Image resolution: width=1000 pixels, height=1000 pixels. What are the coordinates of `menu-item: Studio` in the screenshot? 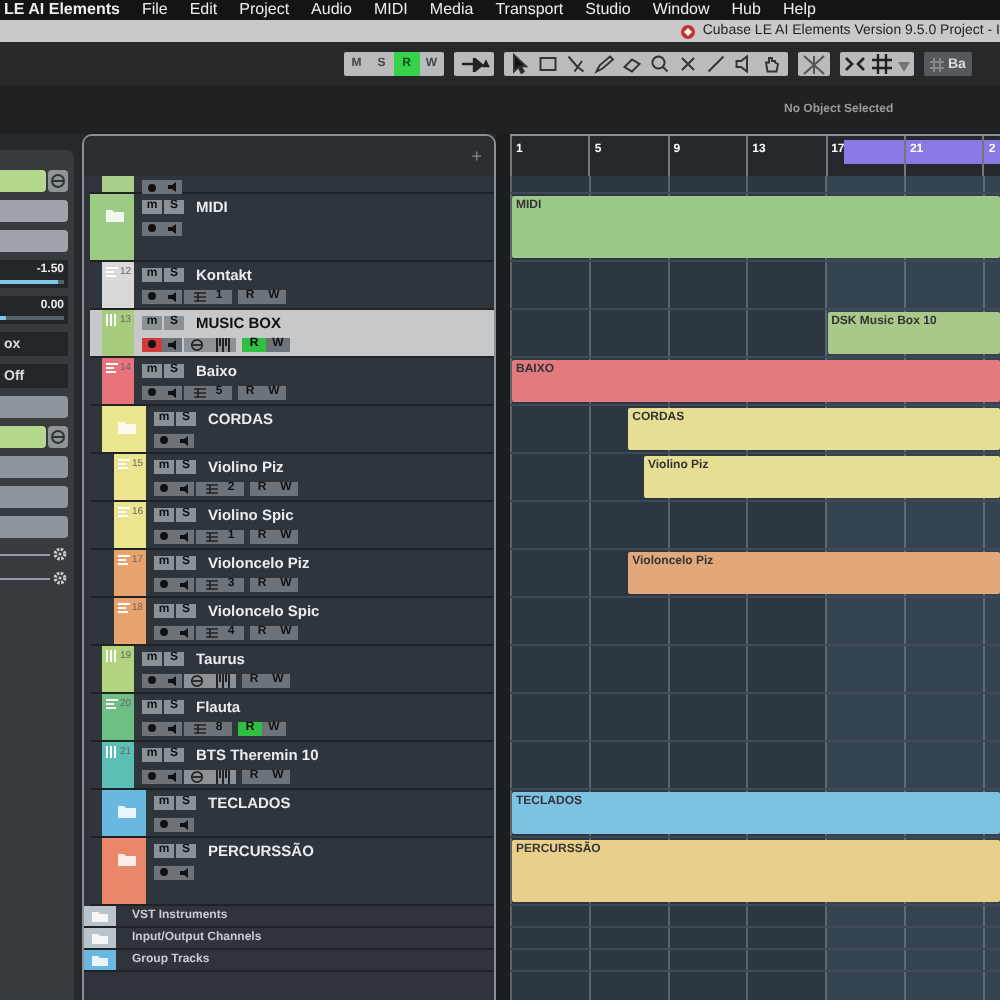 It's located at (608, 10).